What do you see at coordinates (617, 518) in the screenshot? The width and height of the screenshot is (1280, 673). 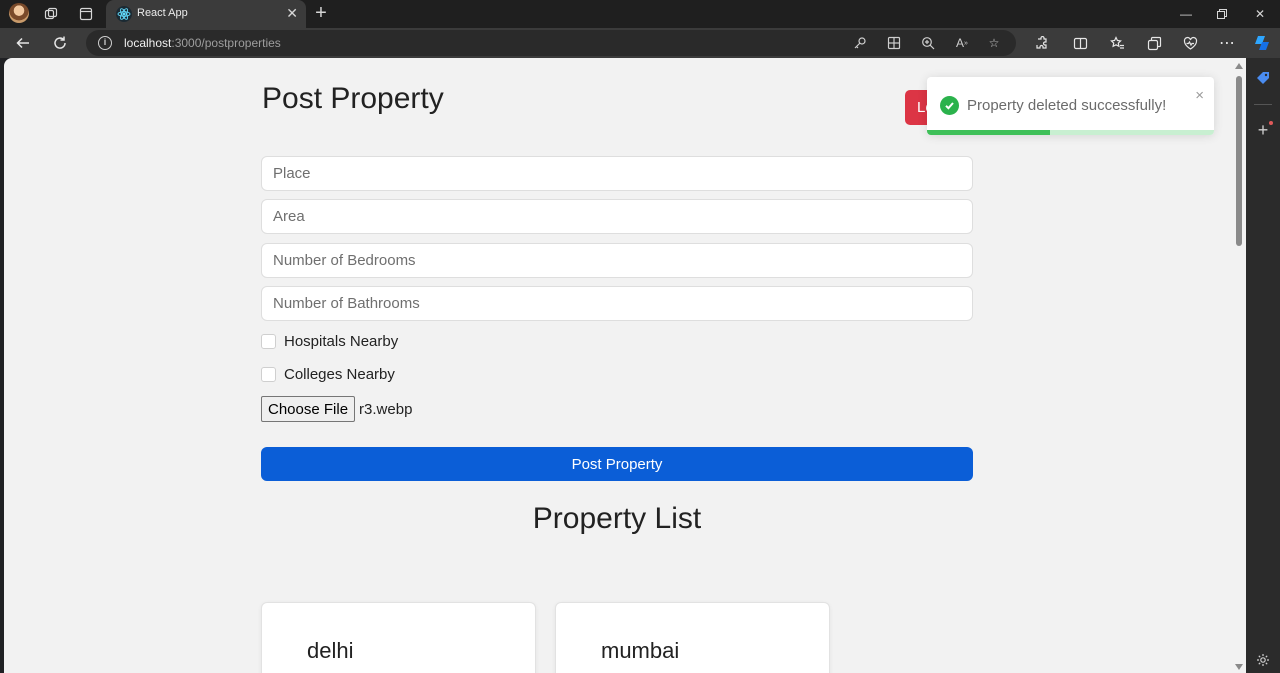 I see `property-list-title: Property List` at bounding box center [617, 518].